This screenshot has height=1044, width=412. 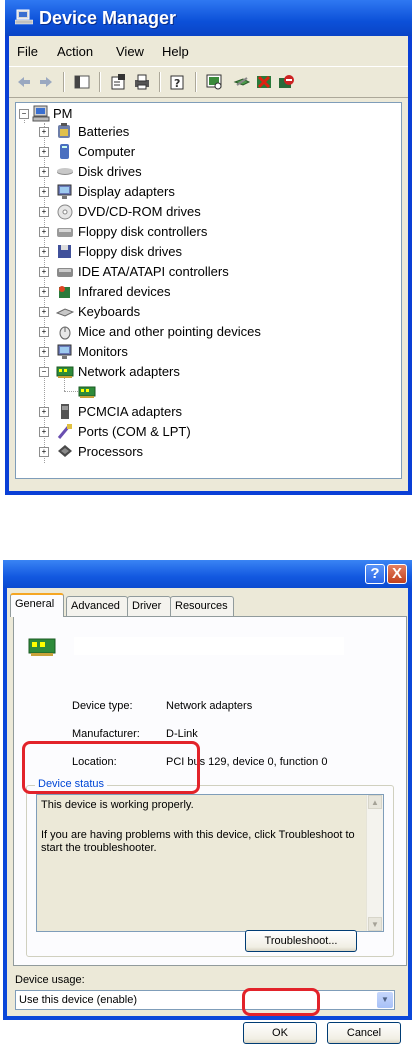 What do you see at coordinates (64, 431) in the screenshot?
I see `port-icon` at bounding box center [64, 431].